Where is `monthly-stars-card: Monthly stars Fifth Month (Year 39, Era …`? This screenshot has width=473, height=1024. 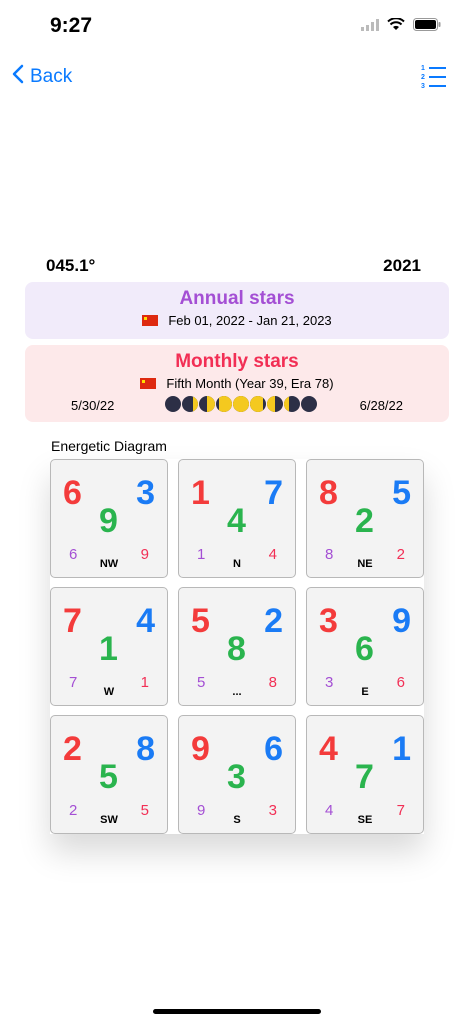 monthly-stars-card: Monthly stars Fifth Month (Year 39, Era … is located at coordinates (237, 383).